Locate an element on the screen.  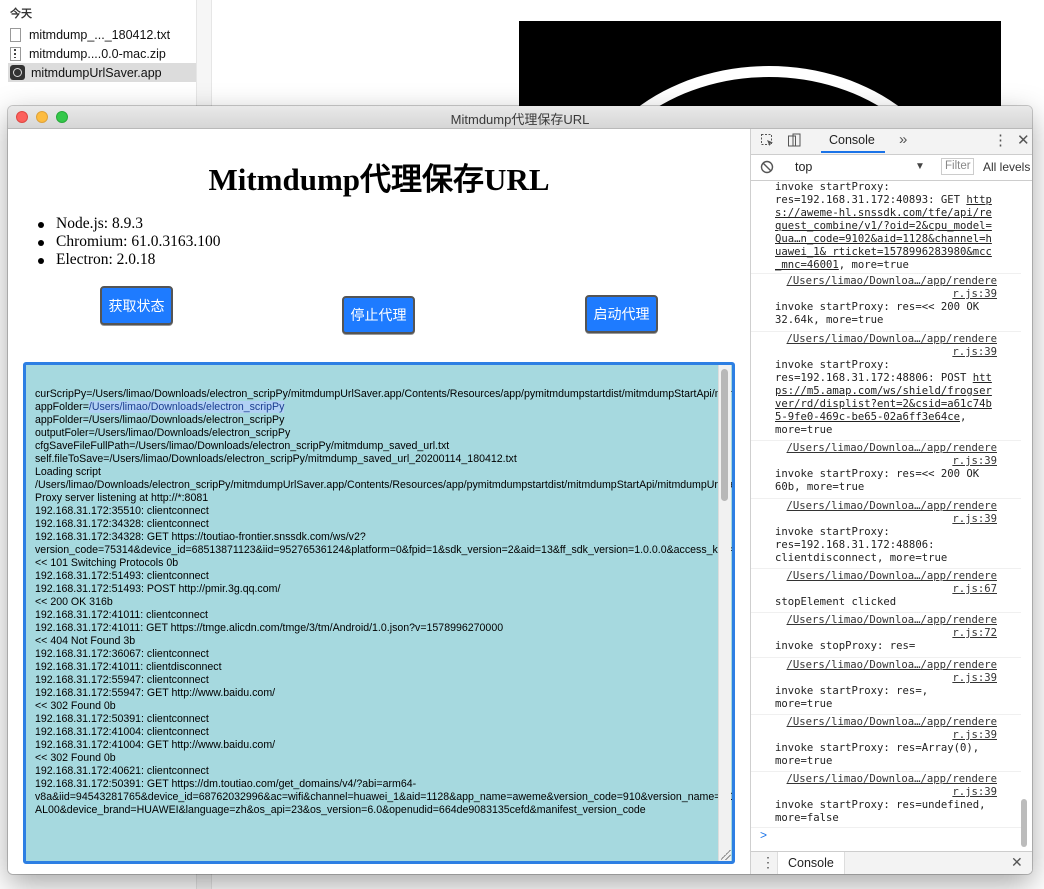
close-icon: ✕ is located at coordinates (1023, 140).